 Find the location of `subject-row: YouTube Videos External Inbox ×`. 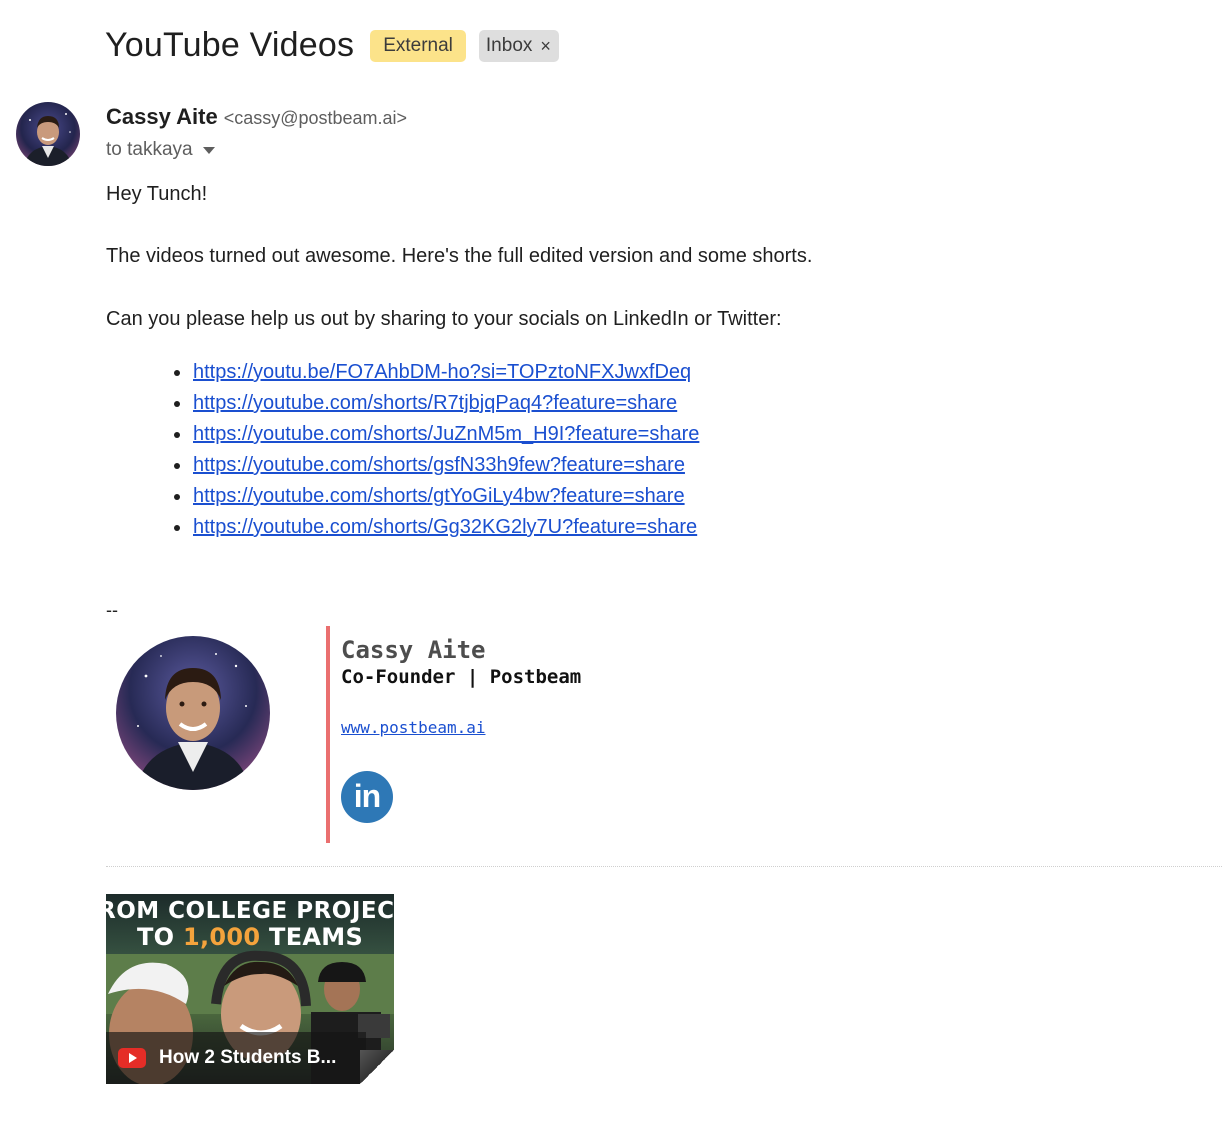

subject-row: YouTube Videos External Inbox × is located at coordinates (332, 45).